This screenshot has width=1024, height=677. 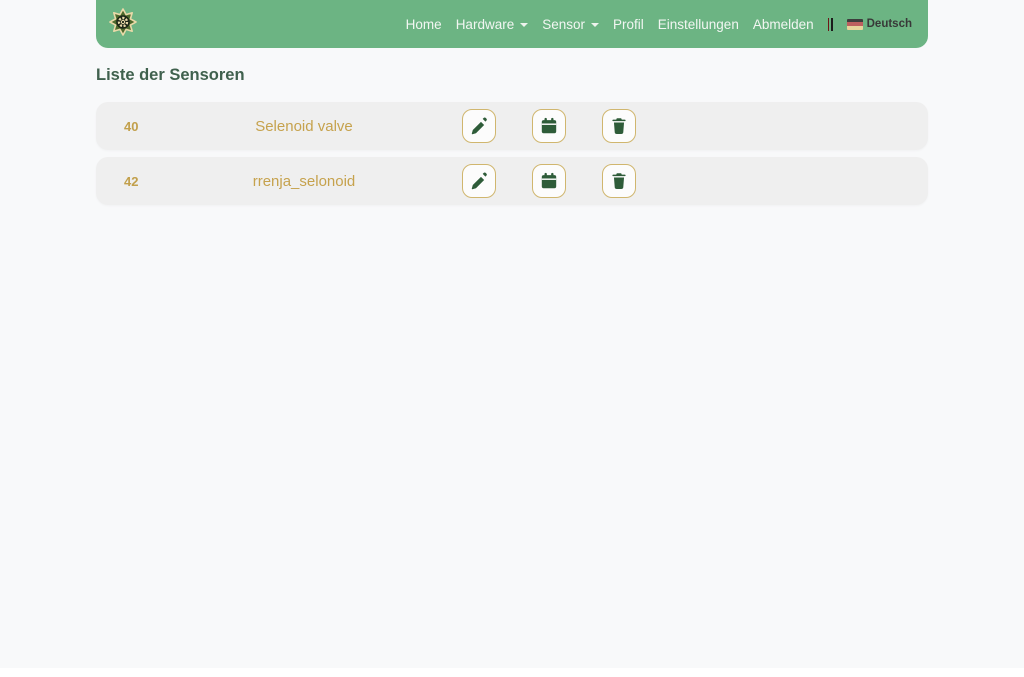 I want to click on nav-item-sensor-label: Sensor, so click(x=563, y=24).